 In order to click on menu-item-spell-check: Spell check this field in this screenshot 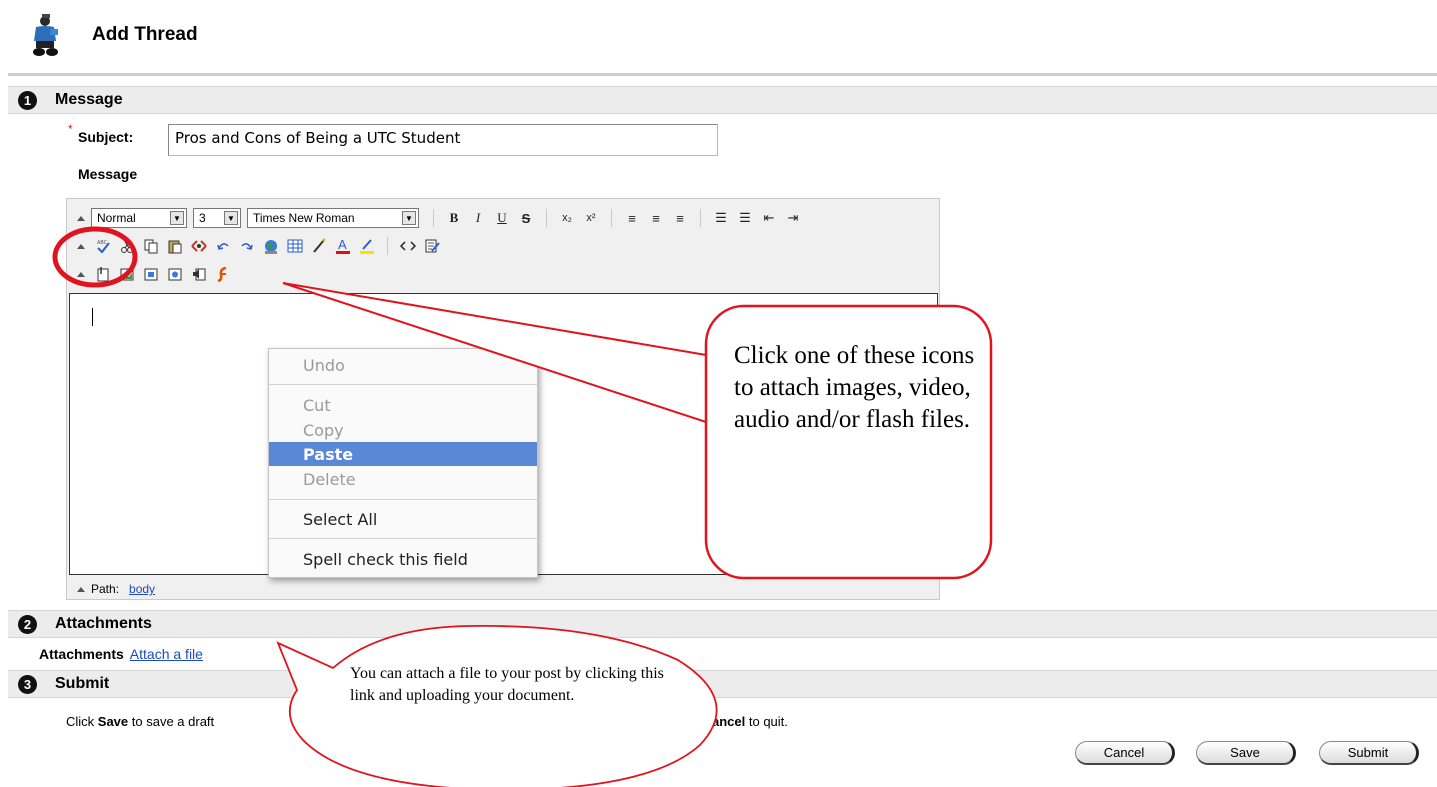, I will do `click(403, 559)`.